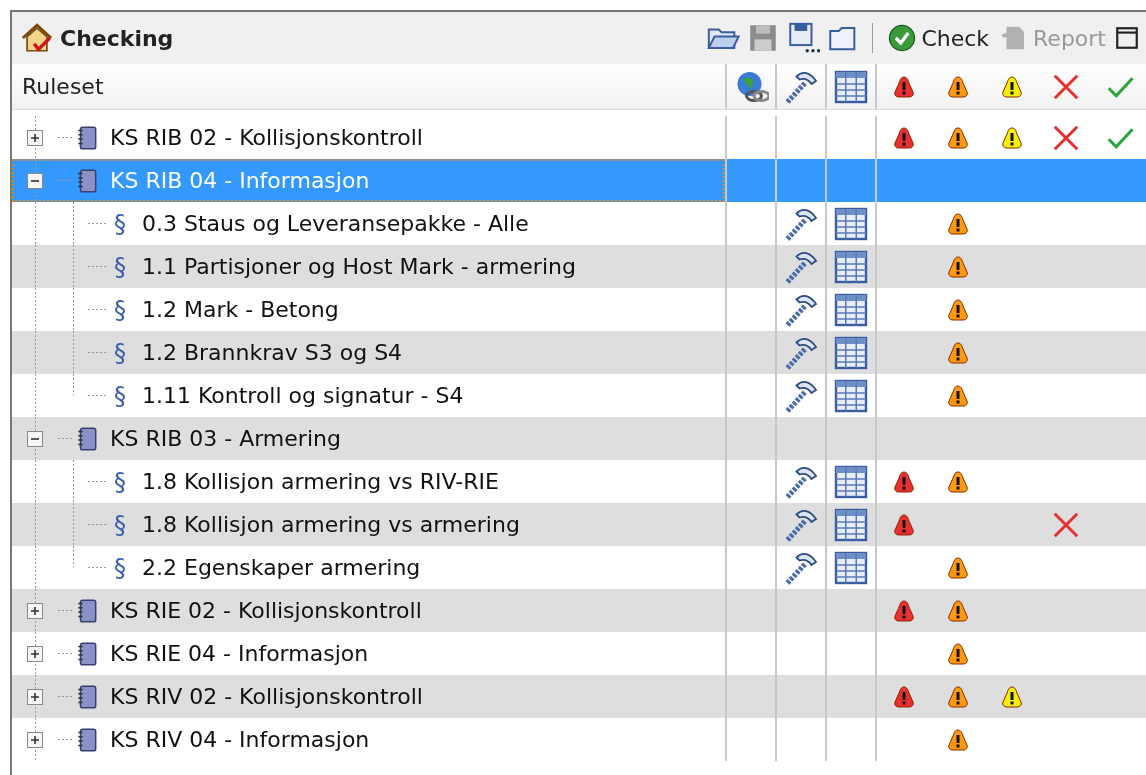 This screenshot has width=1146, height=775. What do you see at coordinates (335, 223) in the screenshot?
I see `tree-item-label: 0.3 Staus og Leveransepakke - Alle` at bounding box center [335, 223].